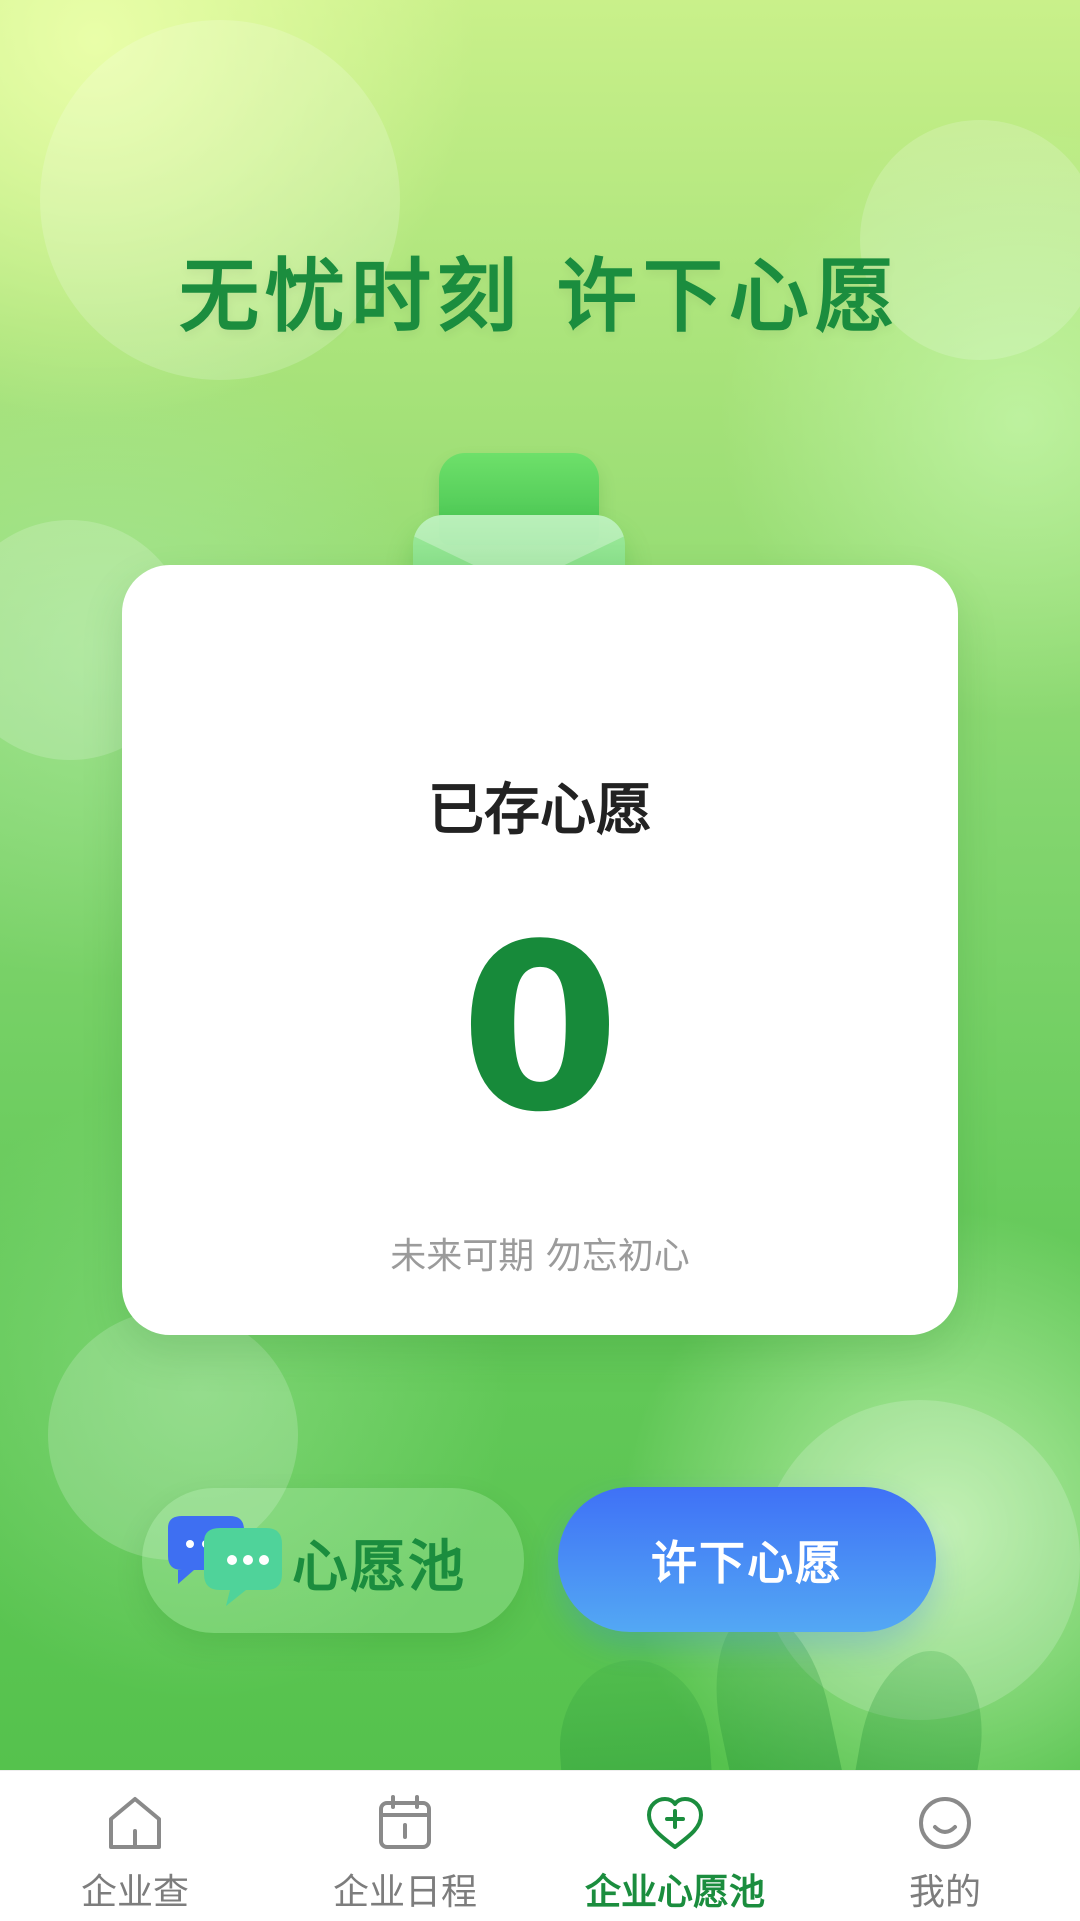 The width and height of the screenshot is (1080, 1921). Describe the element at coordinates (540, 810) in the screenshot. I see `card-title: 已存心愿` at that location.